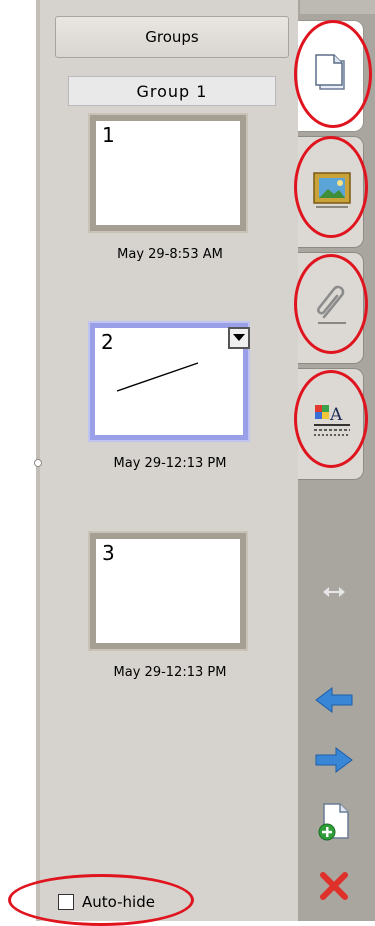 This screenshot has width=375, height=926. I want to click on slide-number: 3, so click(108, 553).